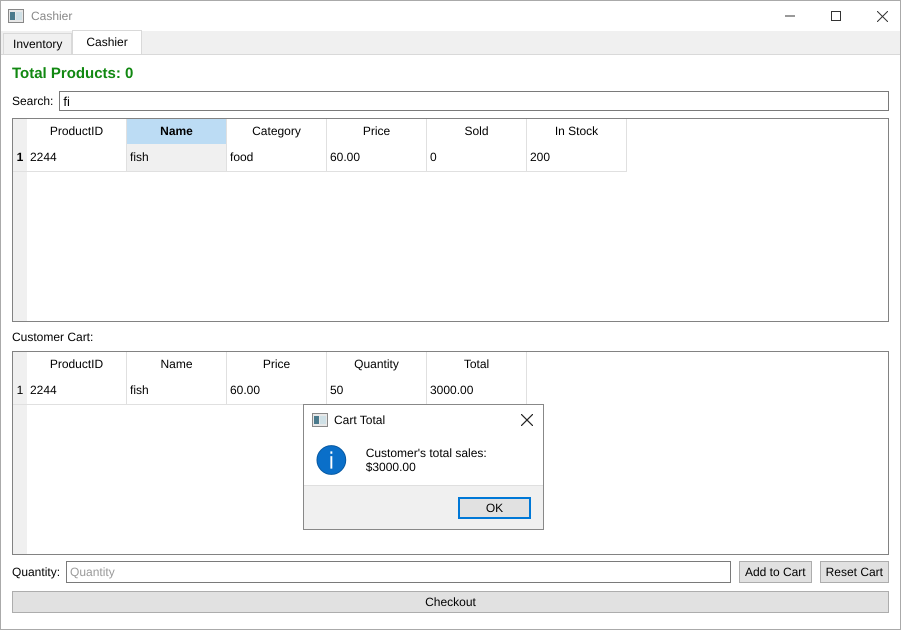  Describe the element at coordinates (331, 460) in the screenshot. I see `info-icon` at that location.